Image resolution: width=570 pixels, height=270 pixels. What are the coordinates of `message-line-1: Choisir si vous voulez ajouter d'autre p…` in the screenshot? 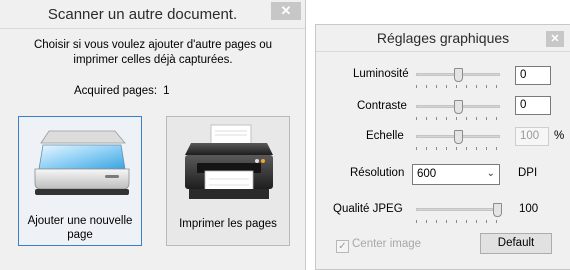 It's located at (153, 45).